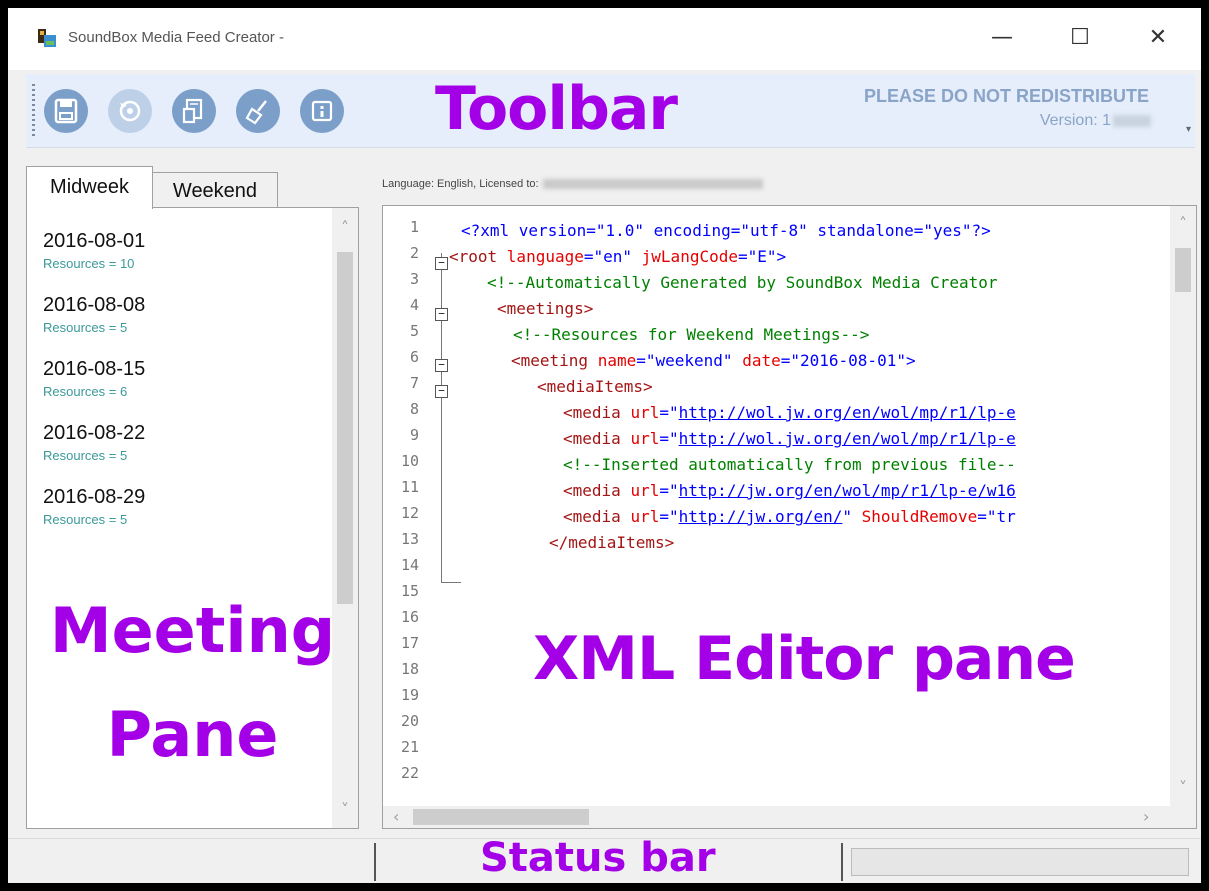 The height and width of the screenshot is (891, 1209). What do you see at coordinates (414, 383) in the screenshot?
I see `line-number: 7` at bounding box center [414, 383].